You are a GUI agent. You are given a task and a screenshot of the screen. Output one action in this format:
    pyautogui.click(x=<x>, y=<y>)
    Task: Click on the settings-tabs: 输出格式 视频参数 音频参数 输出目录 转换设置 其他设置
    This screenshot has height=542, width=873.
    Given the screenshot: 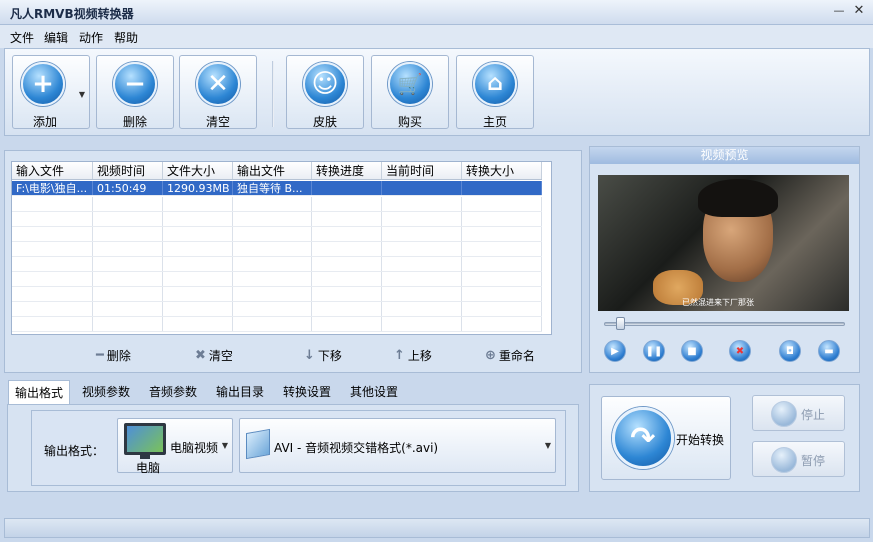 What is the action you would take?
    pyautogui.click(x=293, y=392)
    